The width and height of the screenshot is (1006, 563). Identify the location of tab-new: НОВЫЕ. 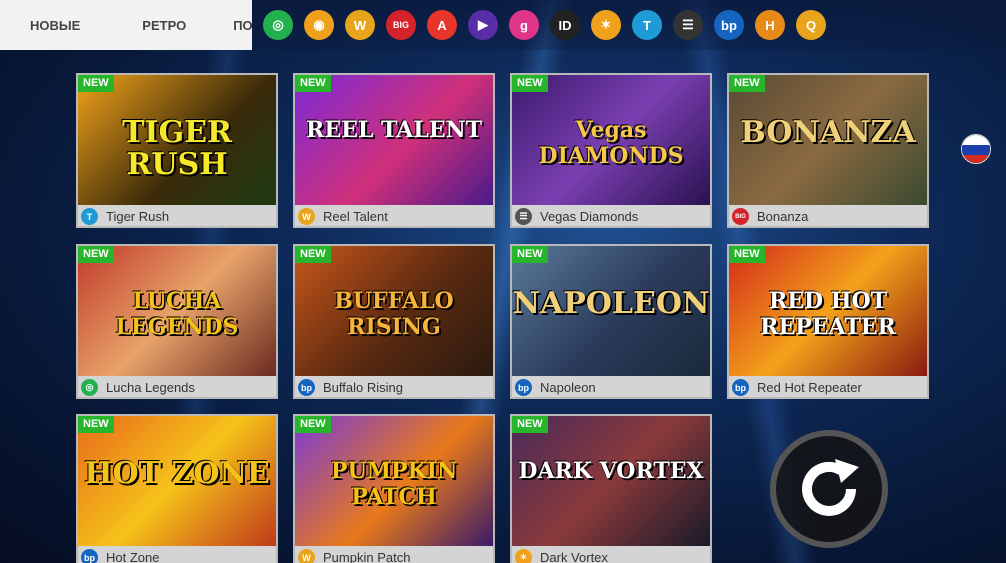
(55, 25).